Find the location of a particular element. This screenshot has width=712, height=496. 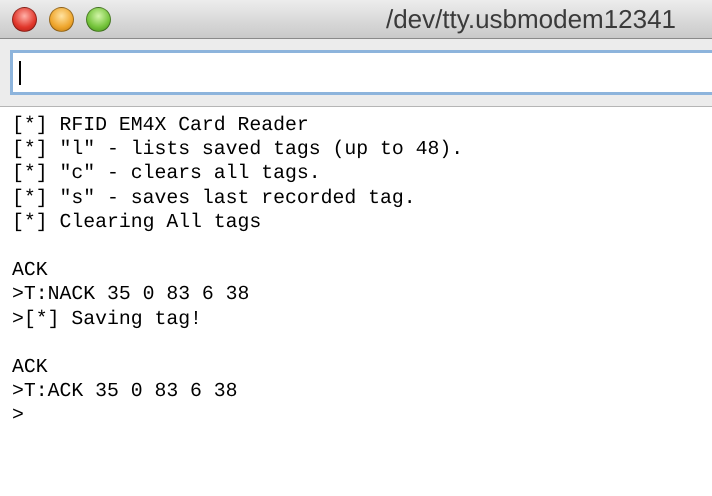

output-line: [*] "c" - clears all tags. is located at coordinates (166, 173).